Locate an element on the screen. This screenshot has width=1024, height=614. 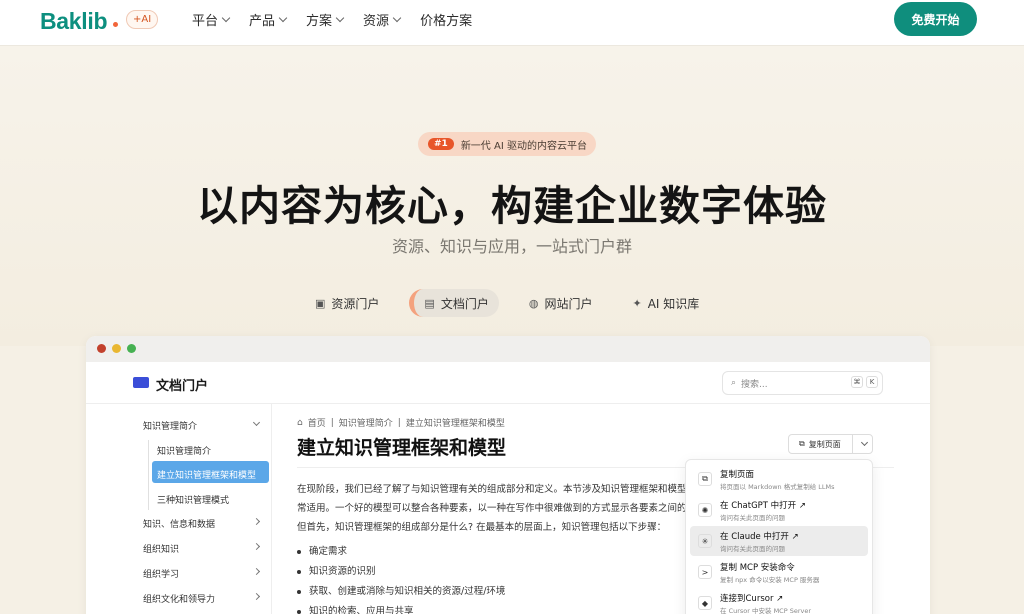
list-item: 获取、创建或消除与知识相关的资源/过程/环境 is located at coordinates (401, 590).